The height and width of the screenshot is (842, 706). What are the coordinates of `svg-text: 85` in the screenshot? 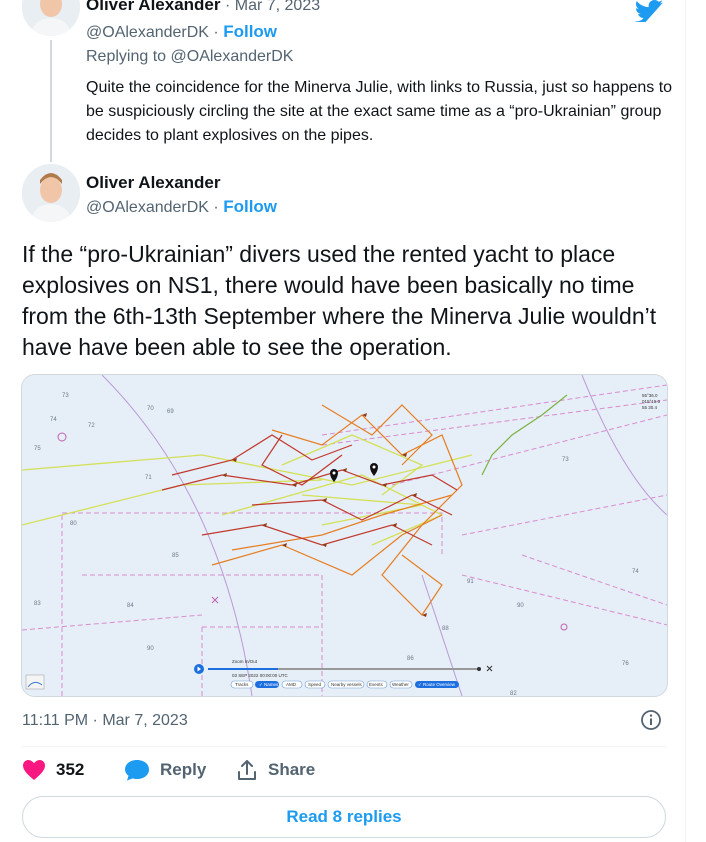 It's located at (175, 556).